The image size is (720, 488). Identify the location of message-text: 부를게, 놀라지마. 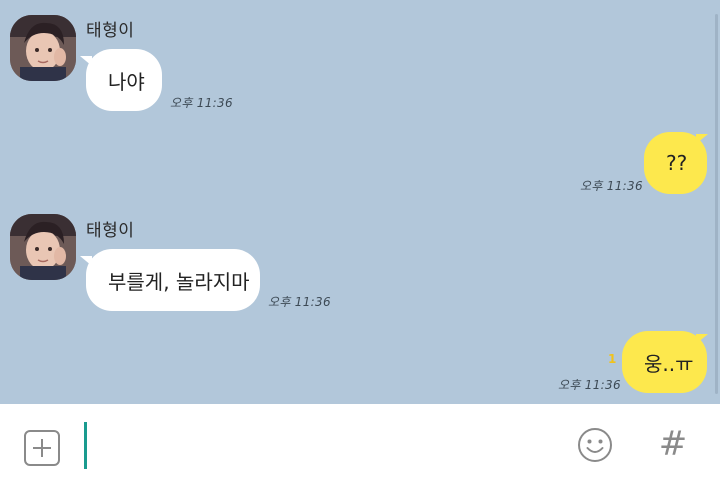
(179, 281).